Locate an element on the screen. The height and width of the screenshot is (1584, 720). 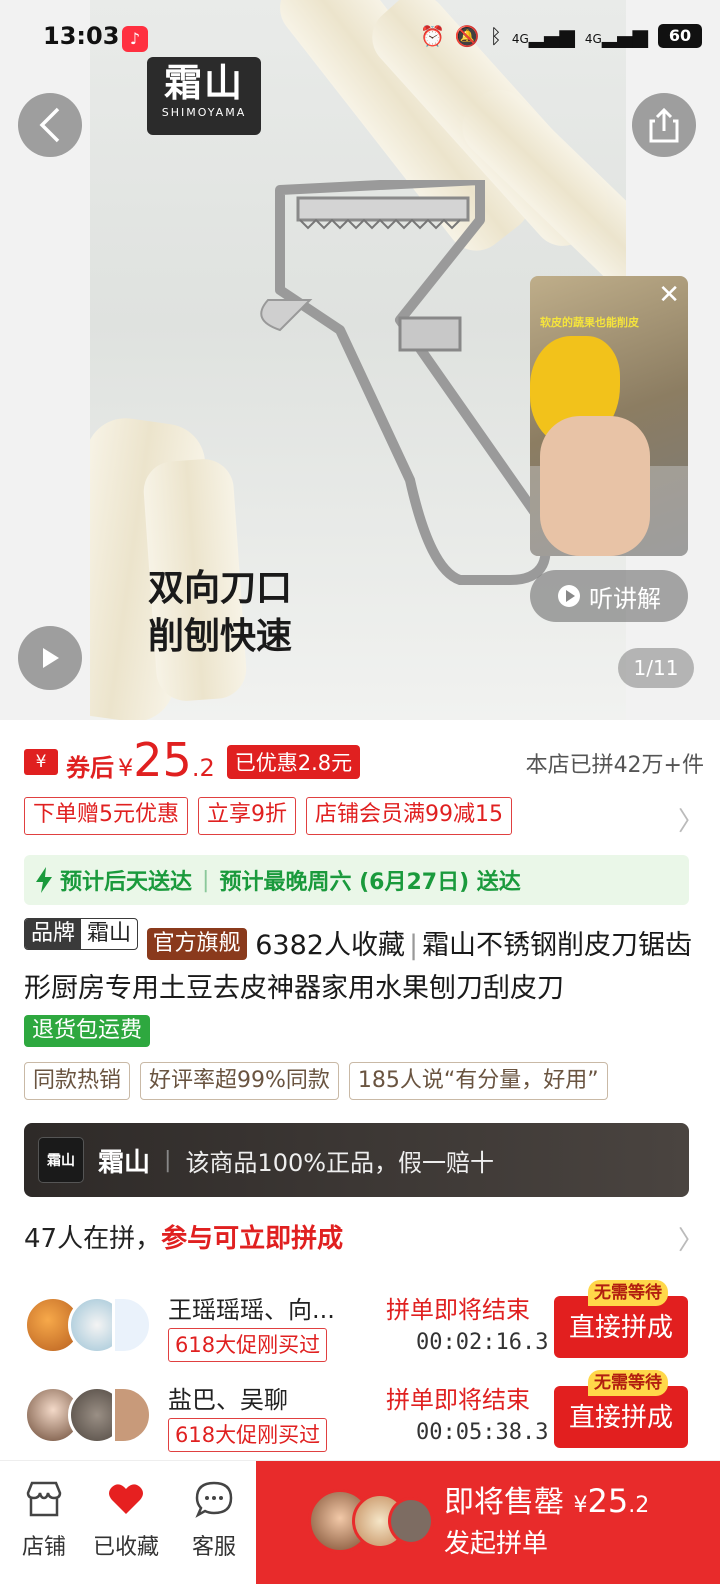
group-highlight: 参与可立即拼成 is located at coordinates (252, 1239).